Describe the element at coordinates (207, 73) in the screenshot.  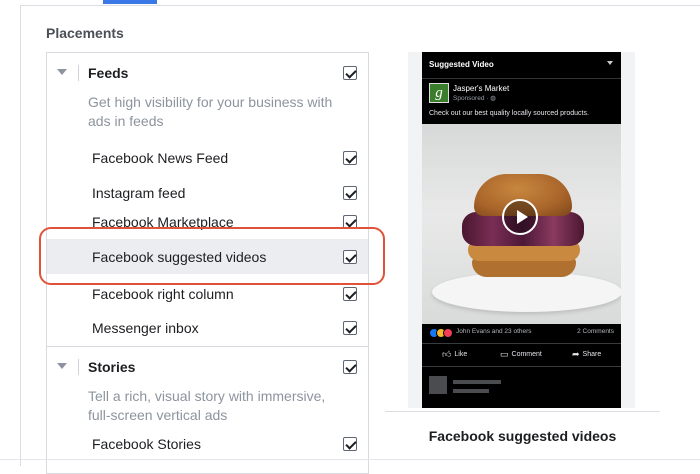
I see `group-header-feeds: Feeds` at that location.